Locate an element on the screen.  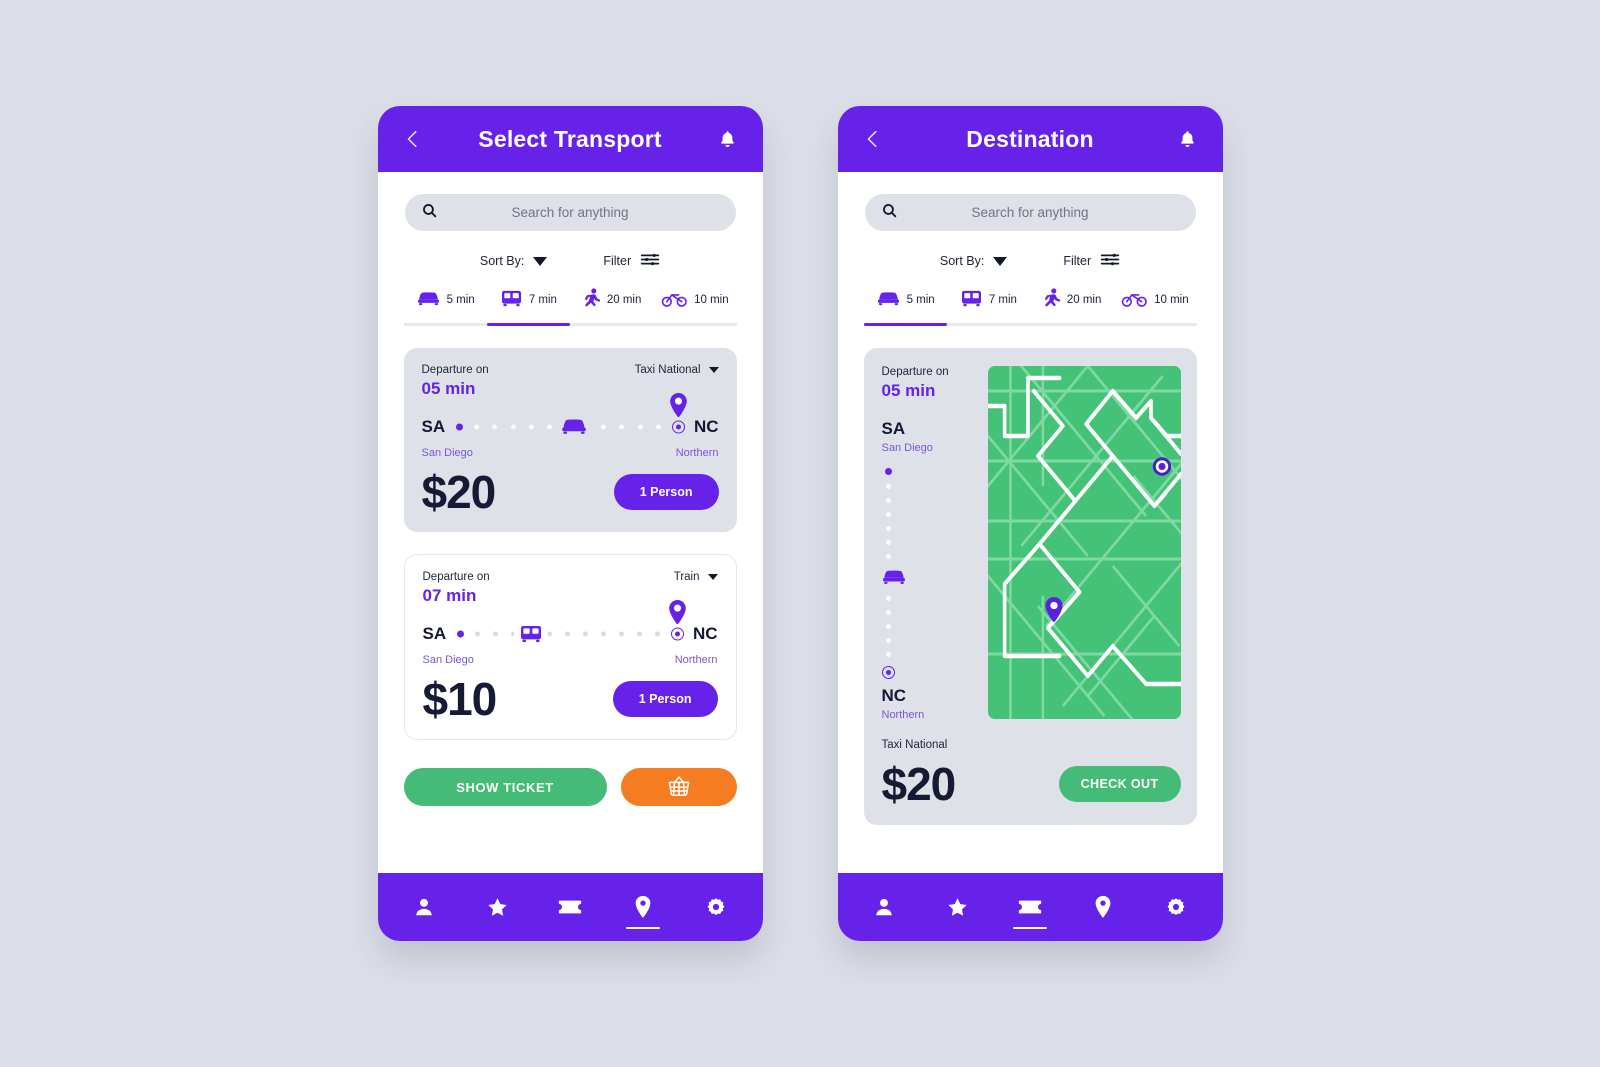
tab-car-label-1: 5 min is located at coordinates (460, 300).